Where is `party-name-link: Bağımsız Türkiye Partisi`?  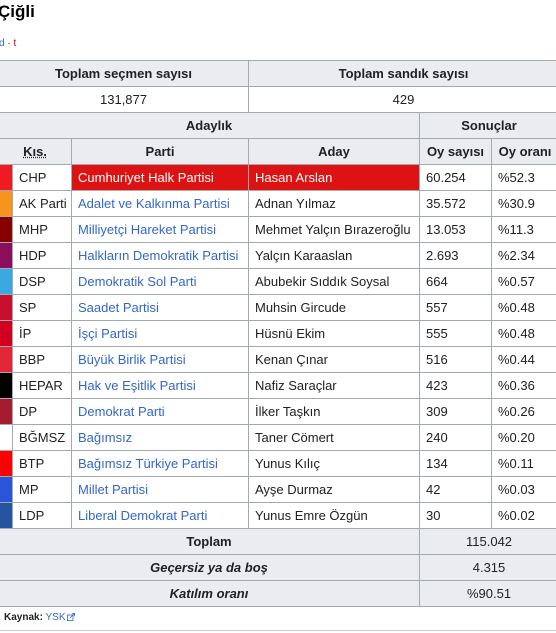
party-name-link: Bağımsız Türkiye Partisi is located at coordinates (160, 463).